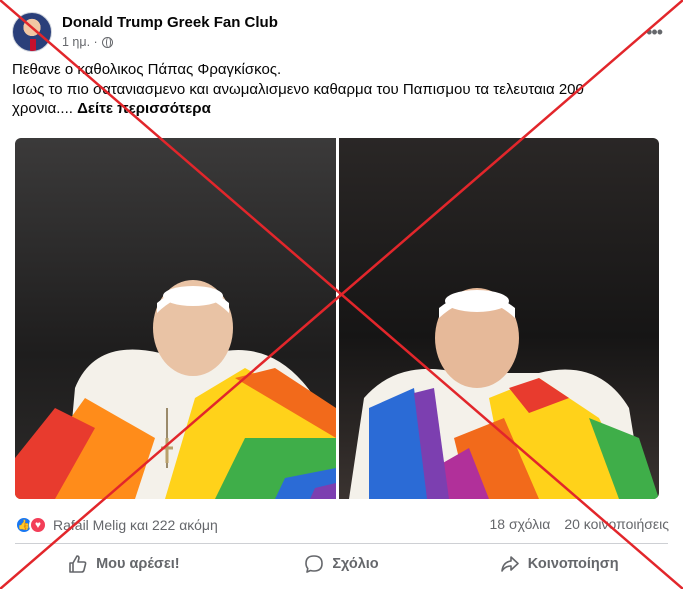 This screenshot has width=683, height=589. I want to click on share-button-label: Κοινοποίηση, so click(573, 564).